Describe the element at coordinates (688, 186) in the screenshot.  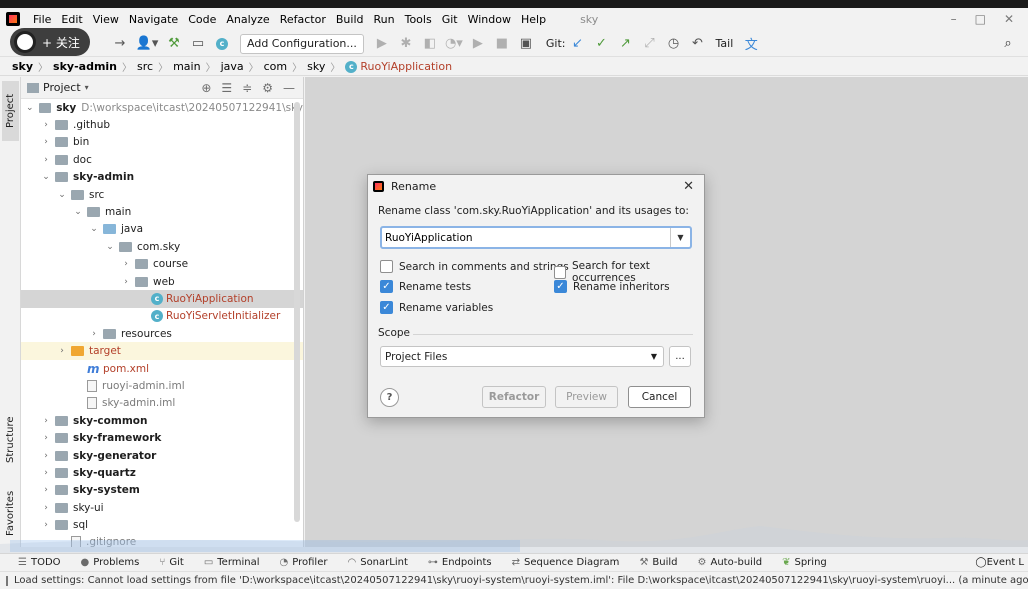
I see `close-icon: ✕` at that location.